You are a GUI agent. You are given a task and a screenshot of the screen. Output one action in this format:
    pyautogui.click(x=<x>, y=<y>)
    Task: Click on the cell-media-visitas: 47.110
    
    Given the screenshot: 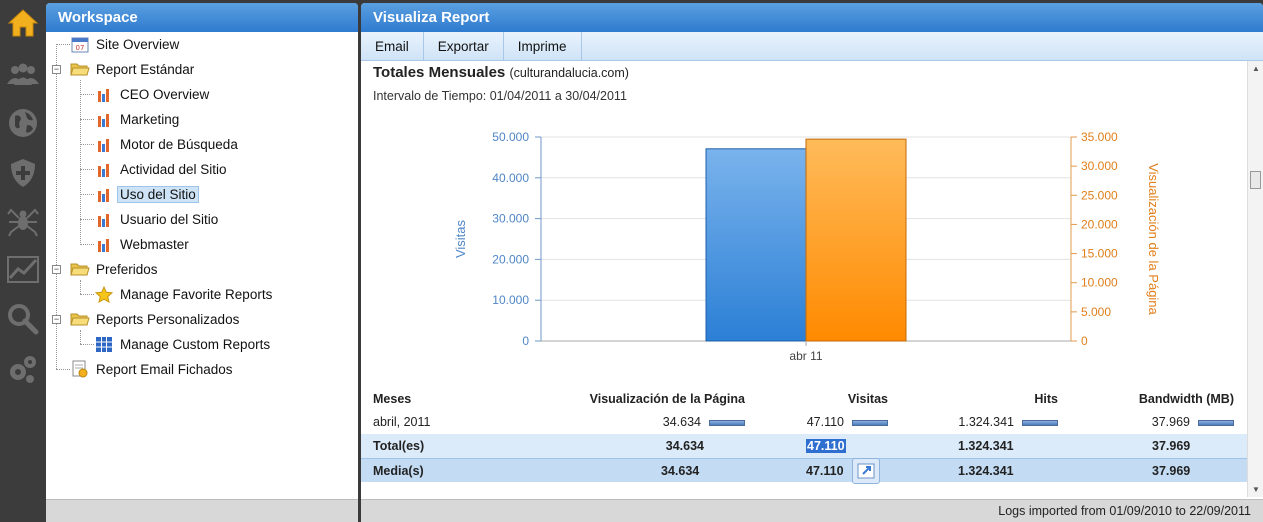 What is the action you would take?
    pyautogui.click(x=825, y=471)
    